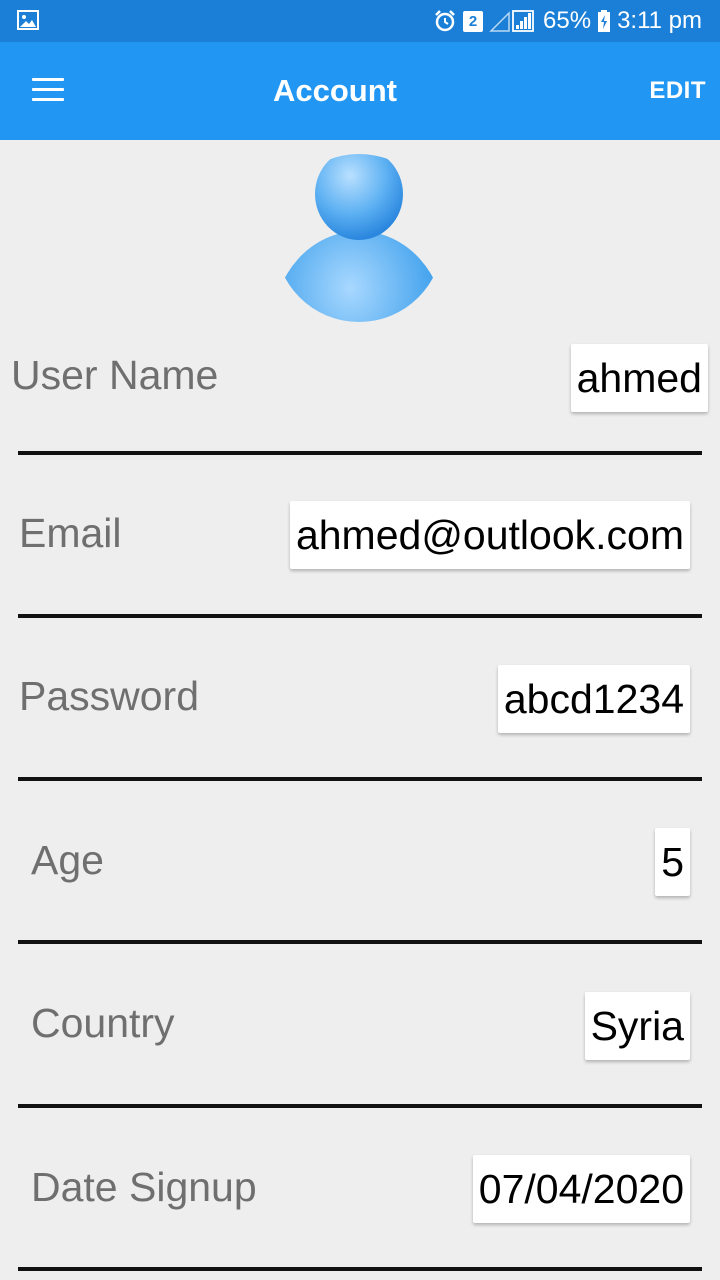 This screenshot has height=1280, width=720. Describe the element at coordinates (659, 20) in the screenshot. I see `clock: 3:11 pm` at that location.